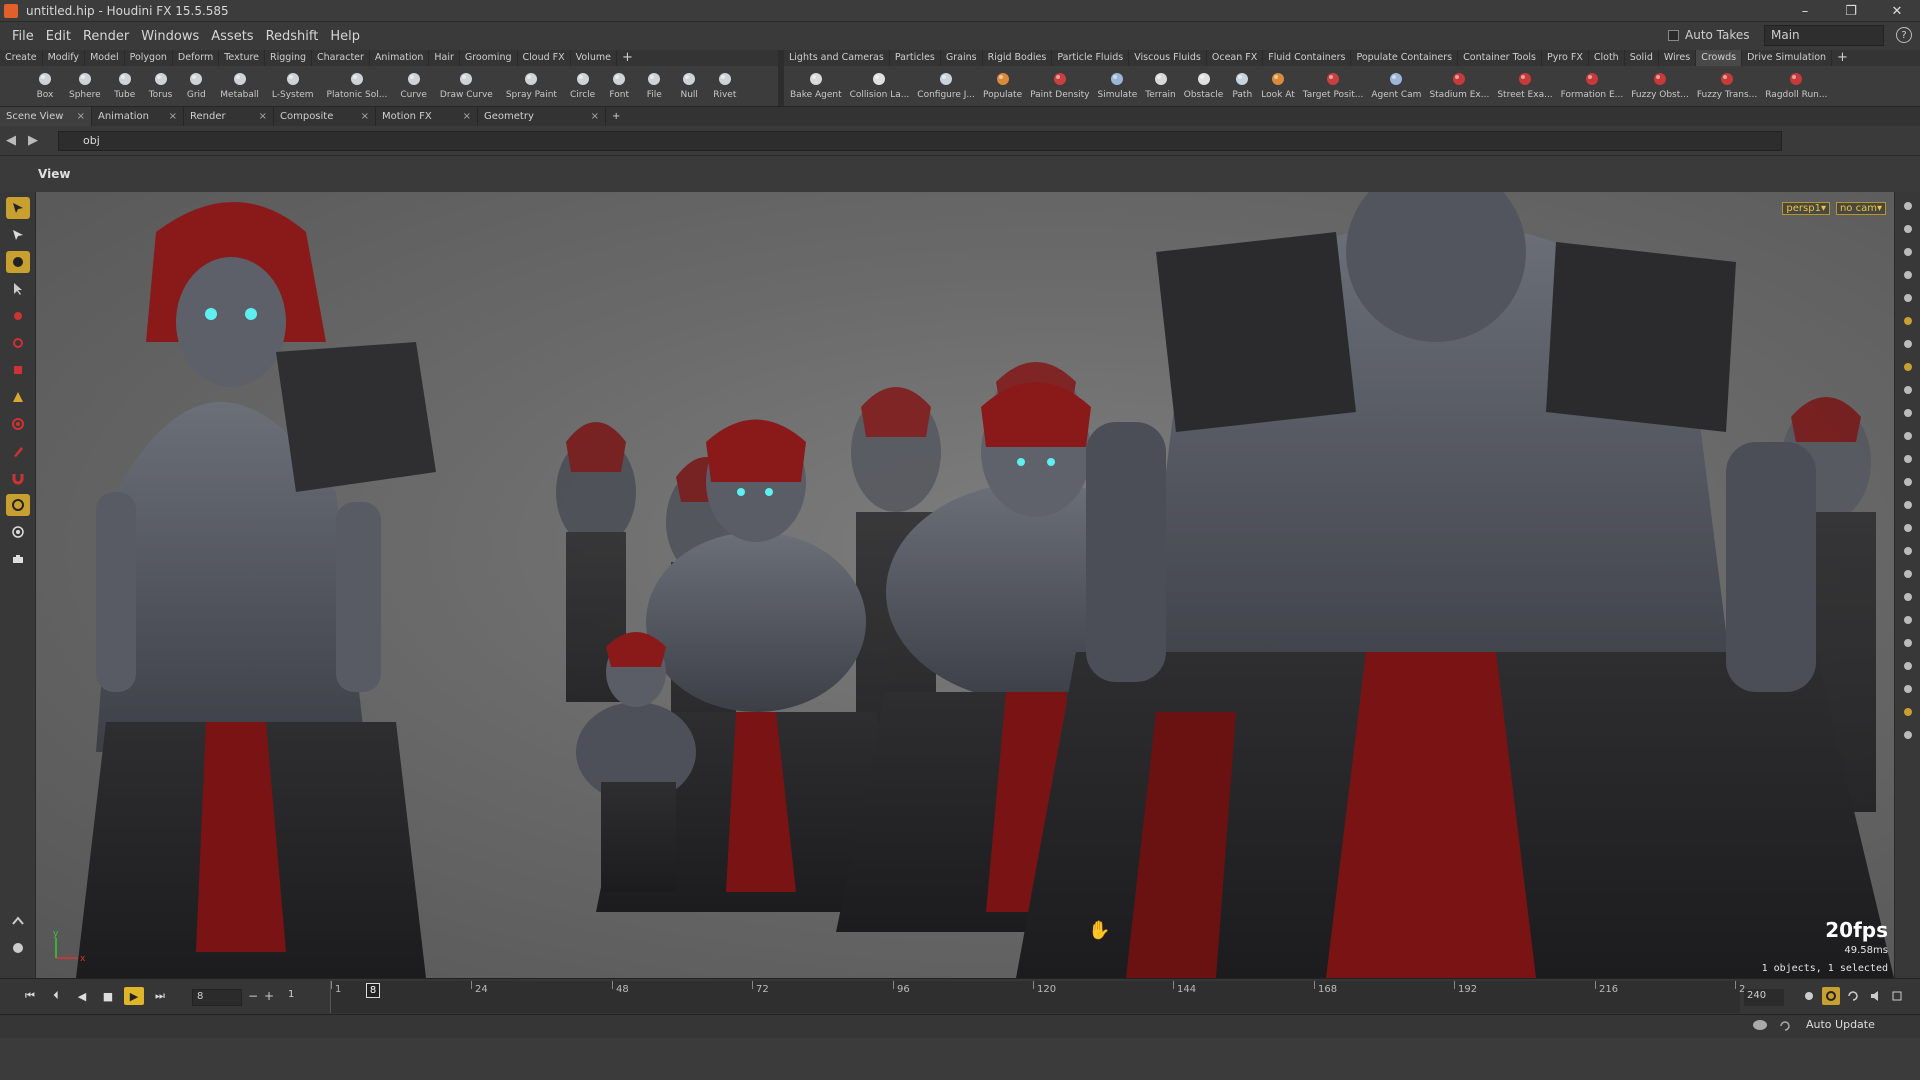 The image size is (1920, 1080). What do you see at coordinates (1642, 58) in the screenshot?
I see `shelf-tab-solid: Solid` at bounding box center [1642, 58].